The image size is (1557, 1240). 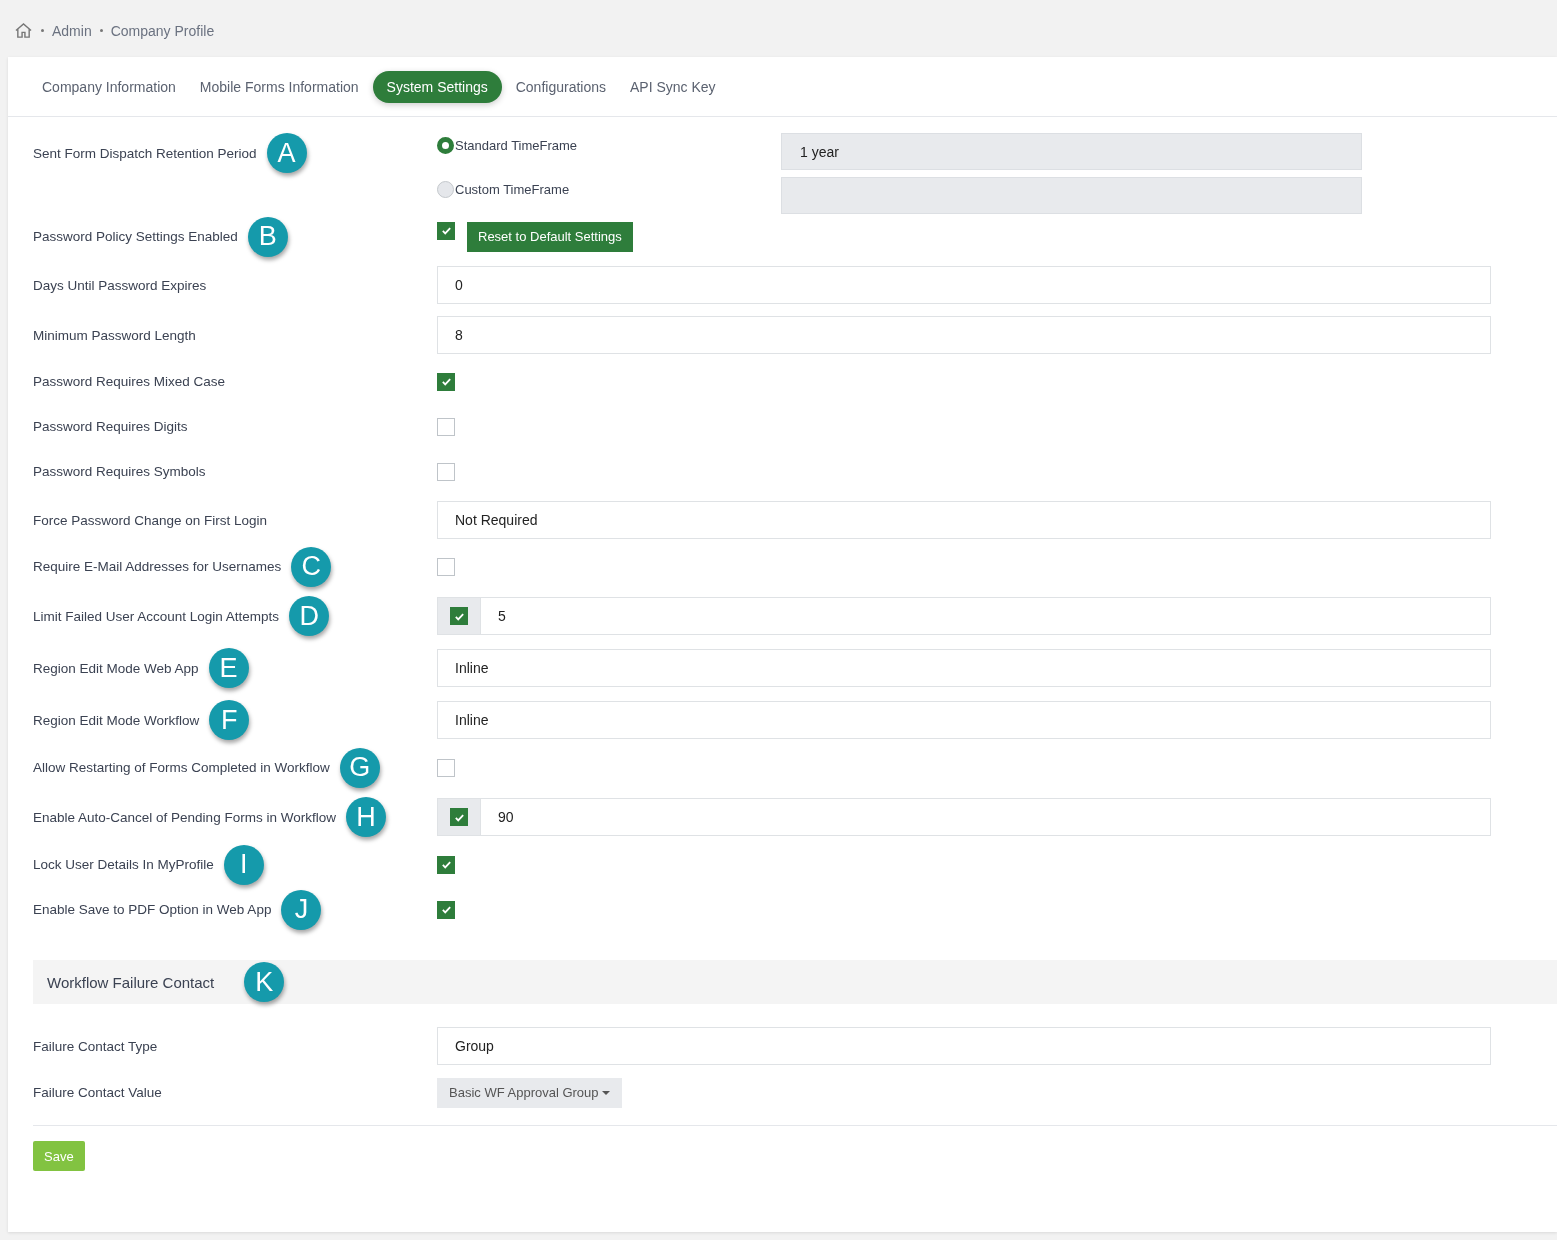 I want to click on setting-label: Days Until Password Expires, so click(x=120, y=285).